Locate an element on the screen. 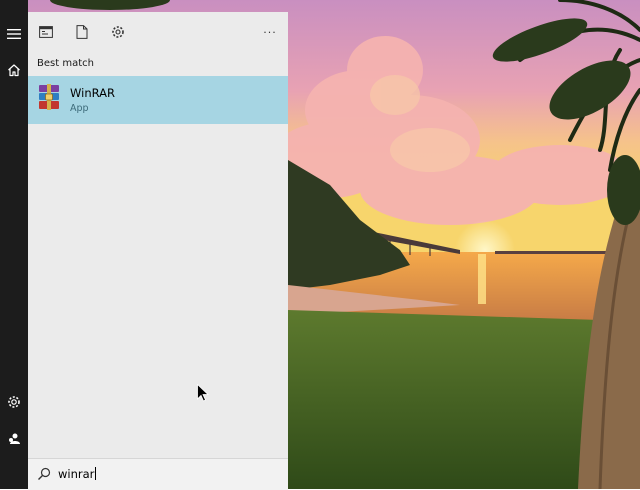  home-icon is located at coordinates (14, 70).